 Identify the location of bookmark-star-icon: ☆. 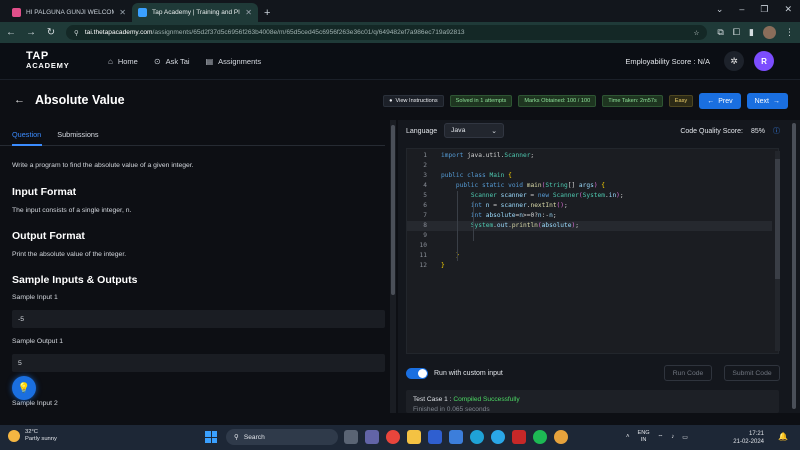
(696, 33).